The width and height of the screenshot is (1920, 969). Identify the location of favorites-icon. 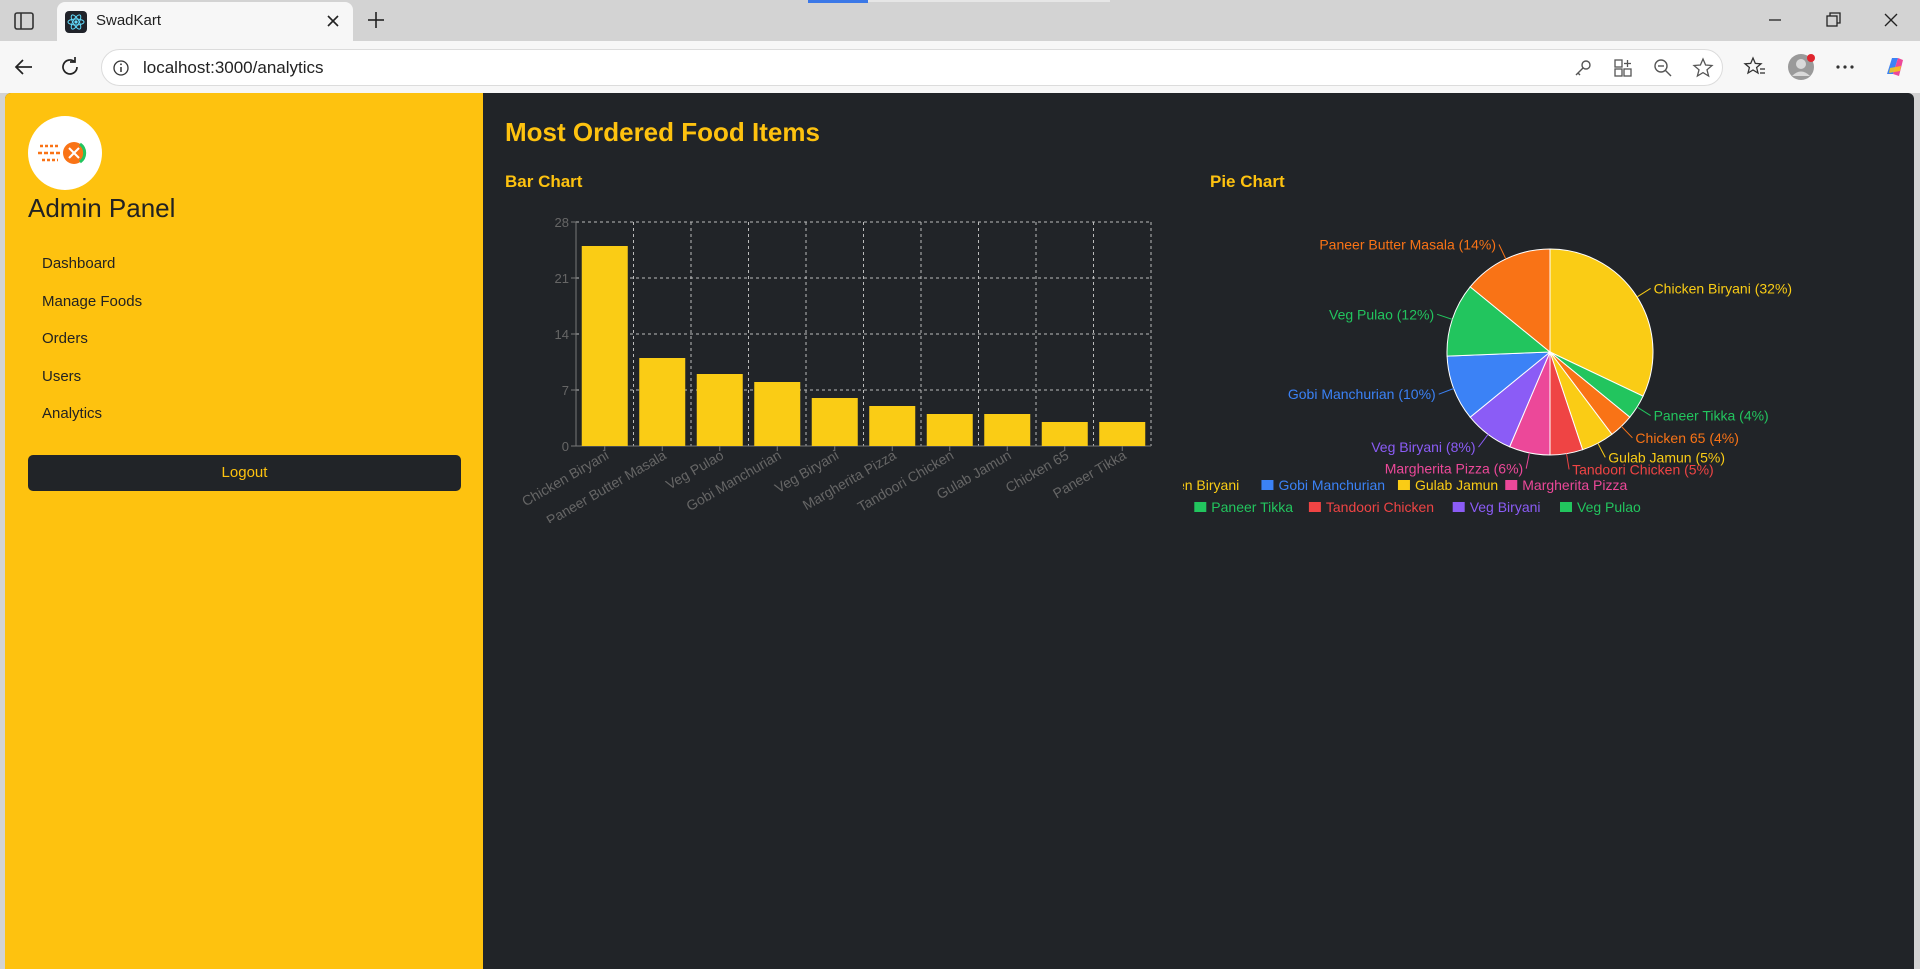
(1755, 67).